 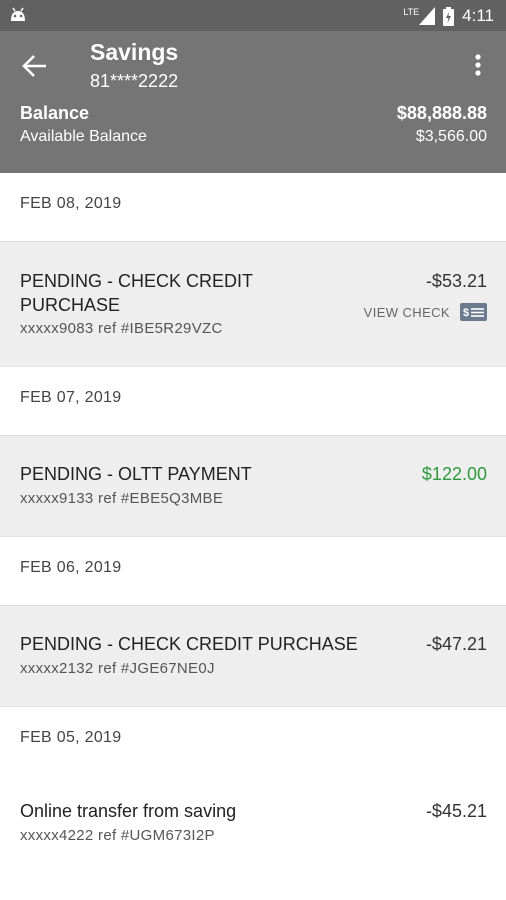 What do you see at coordinates (128, 811) in the screenshot?
I see `transaction-description: Online transfer from saving` at bounding box center [128, 811].